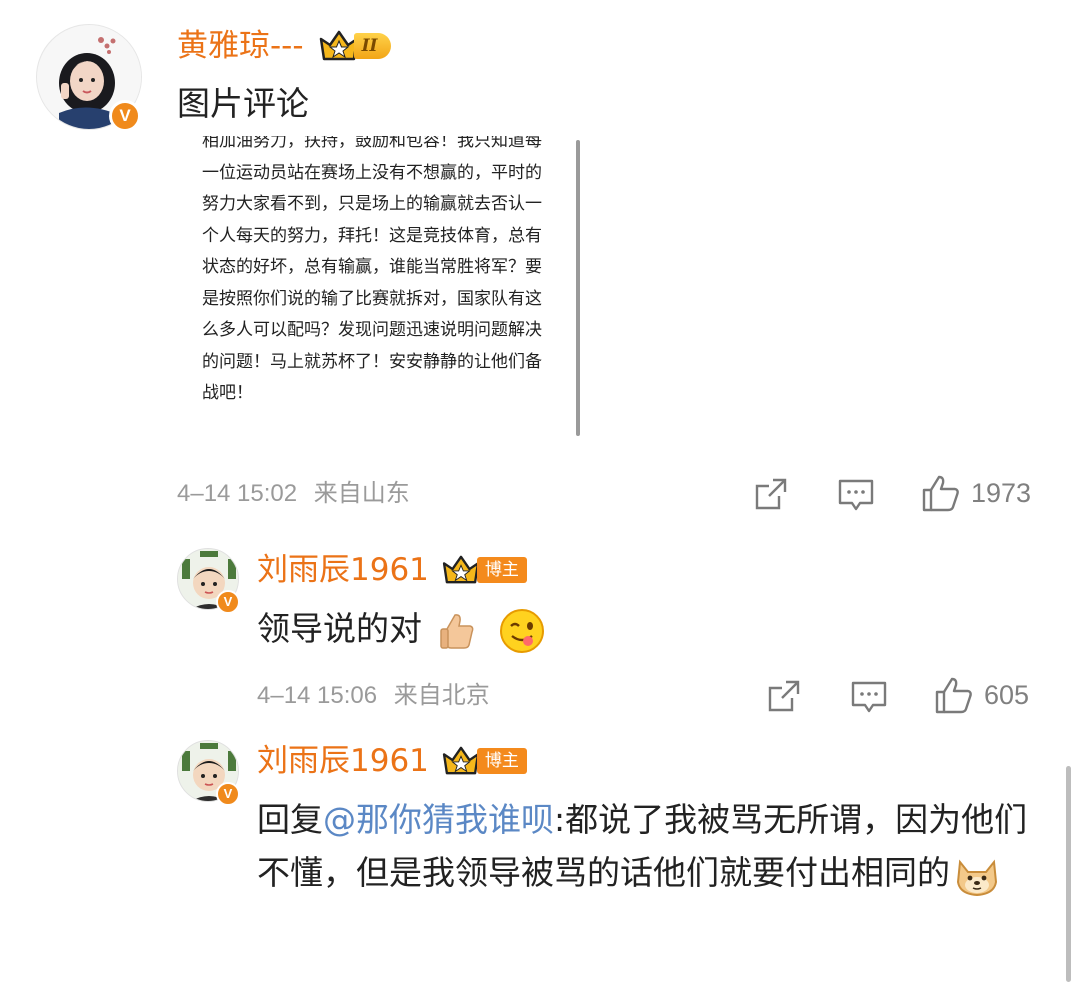  I want to click on reply-timestamp: 4–14 15:06, so click(317, 695).